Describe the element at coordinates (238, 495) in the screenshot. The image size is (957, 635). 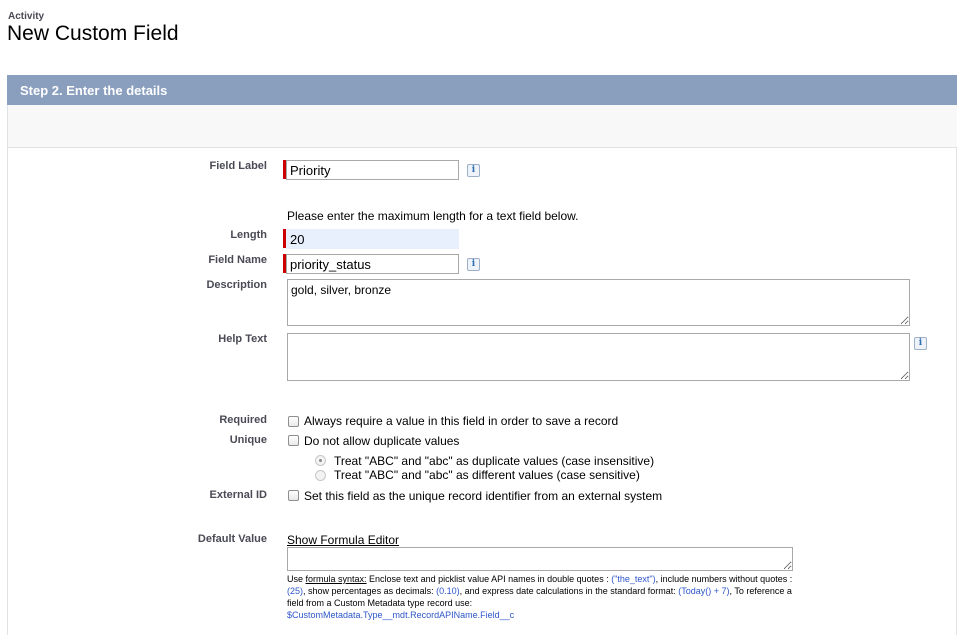
I see `external-id-label: External ID` at that location.